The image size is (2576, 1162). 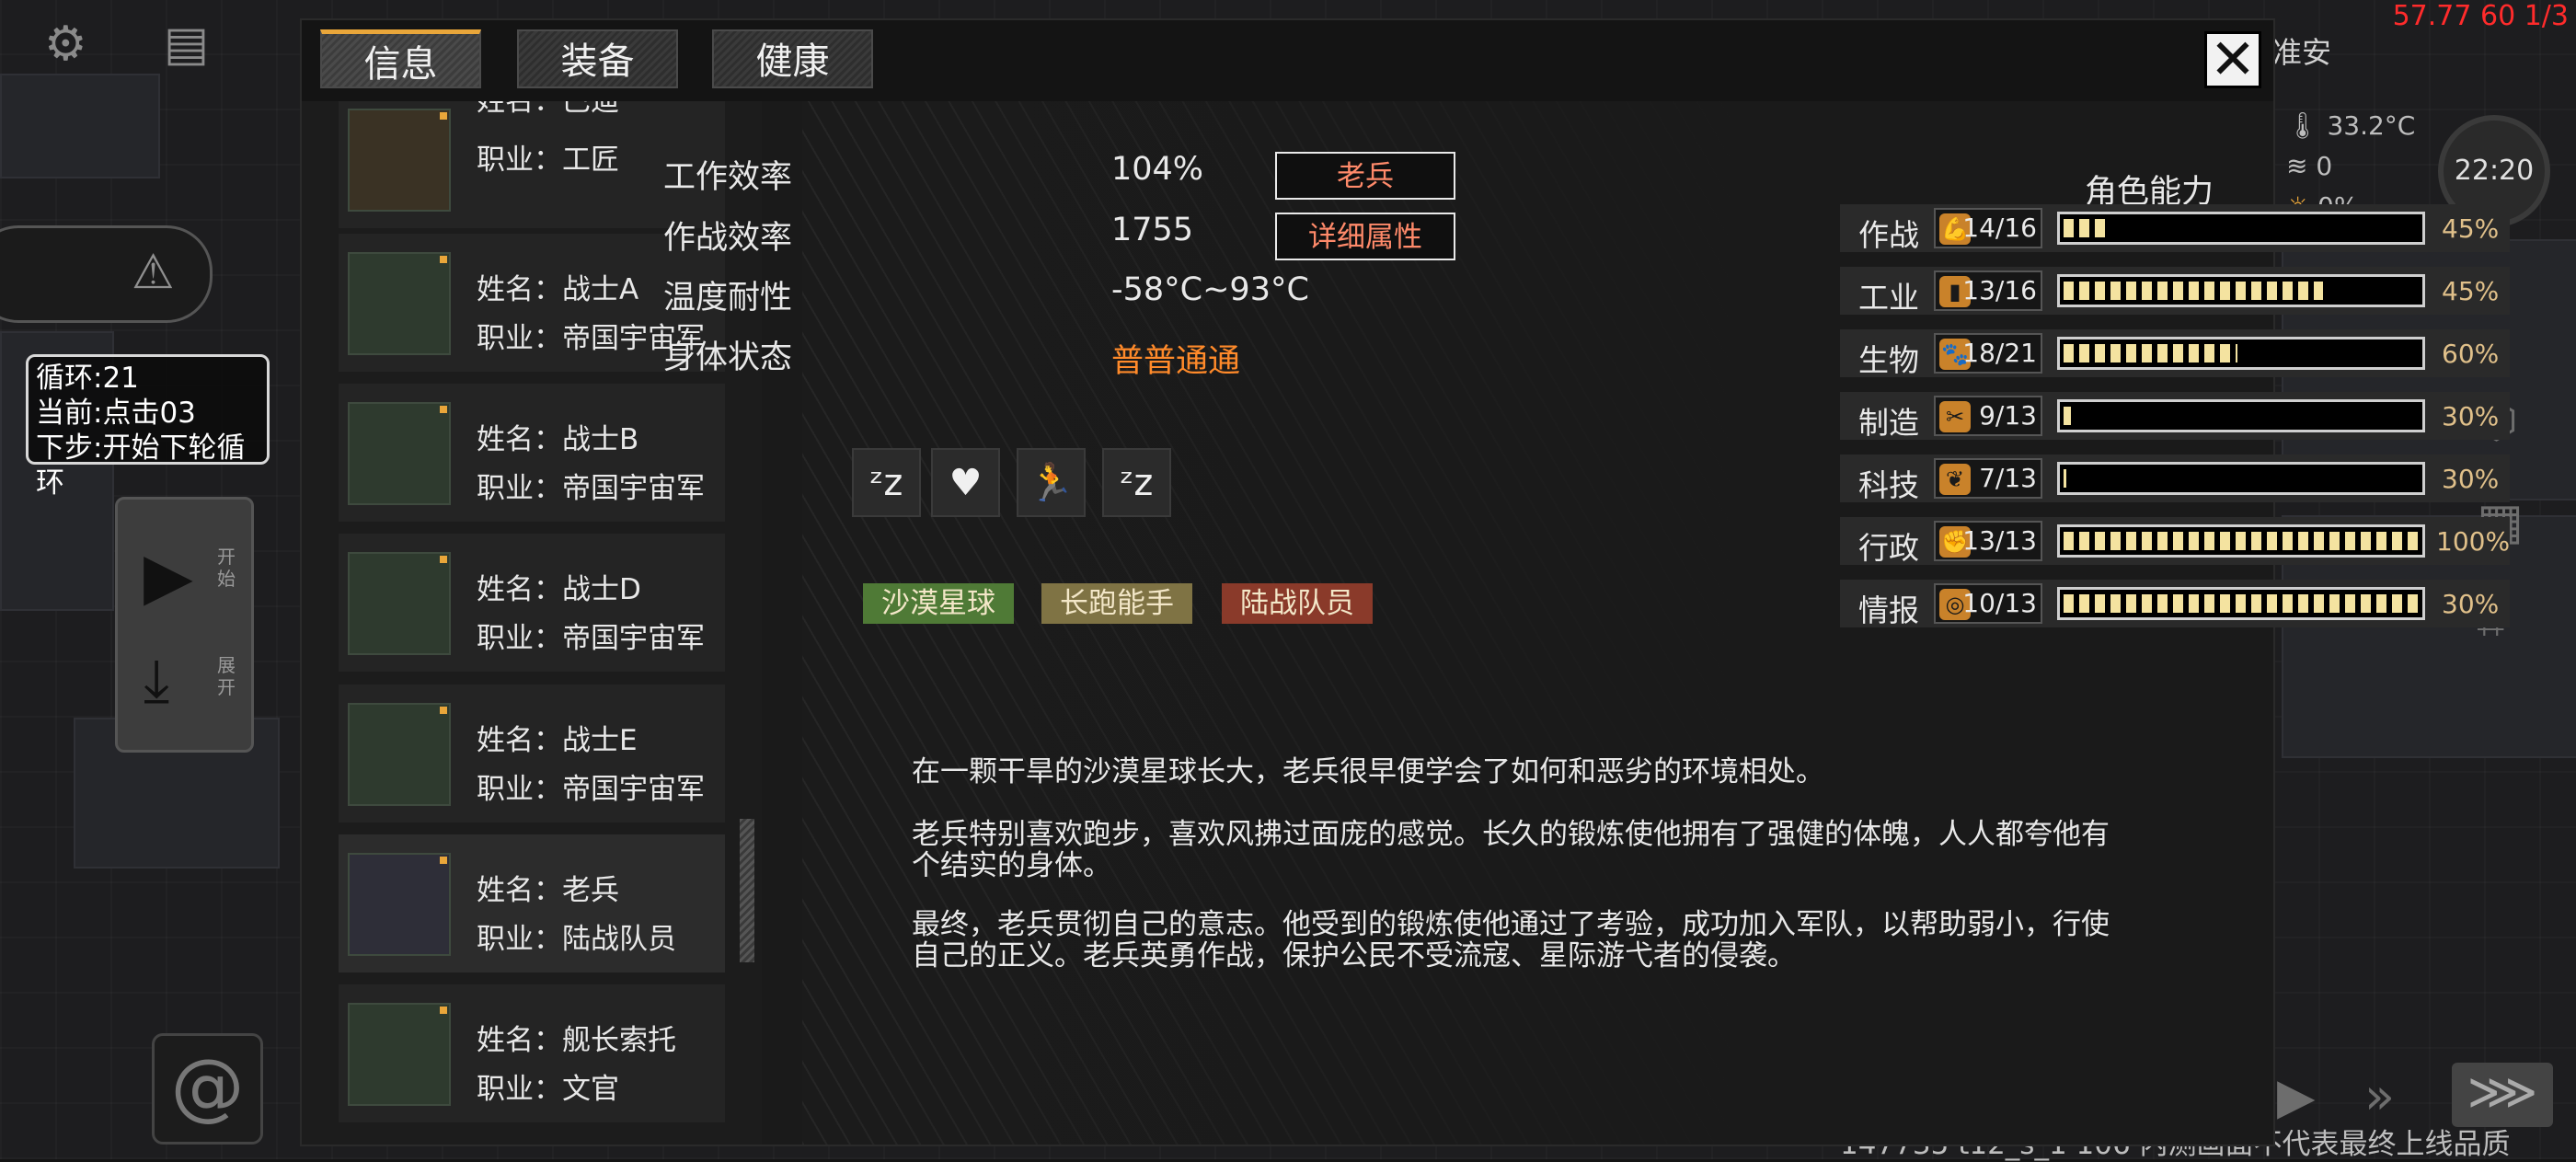 I want to click on ability-row: 作战 💪 14/16 45%, so click(x=2175, y=229).